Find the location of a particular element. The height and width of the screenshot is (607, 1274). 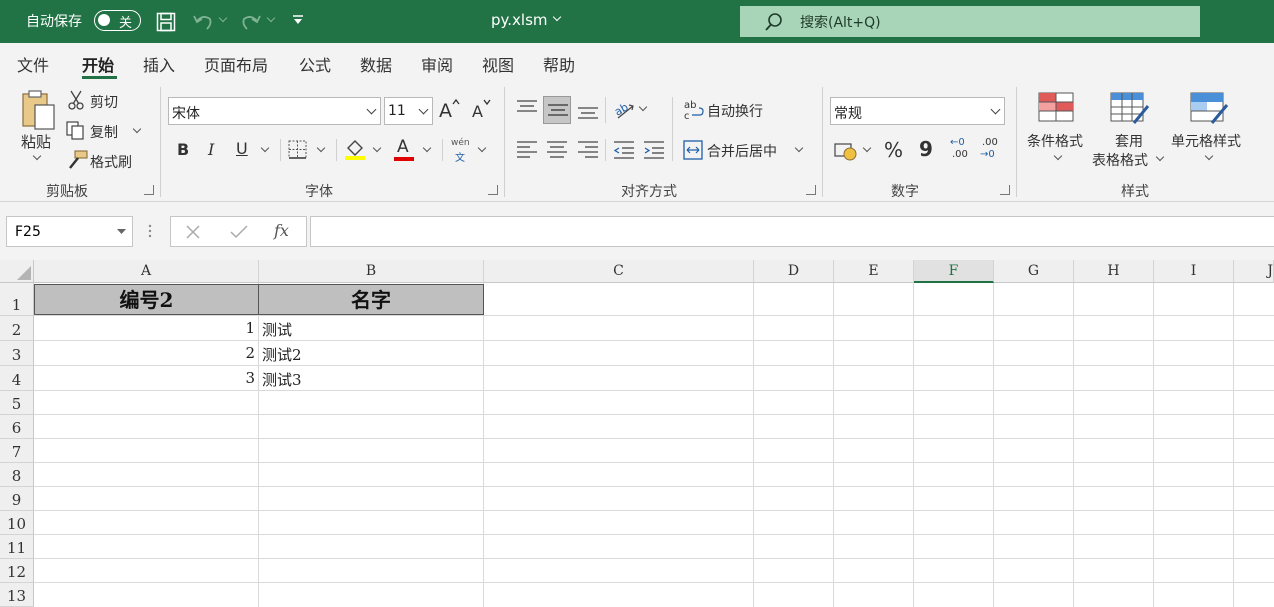

formula-bar-resize-handle is located at coordinates (150, 231).